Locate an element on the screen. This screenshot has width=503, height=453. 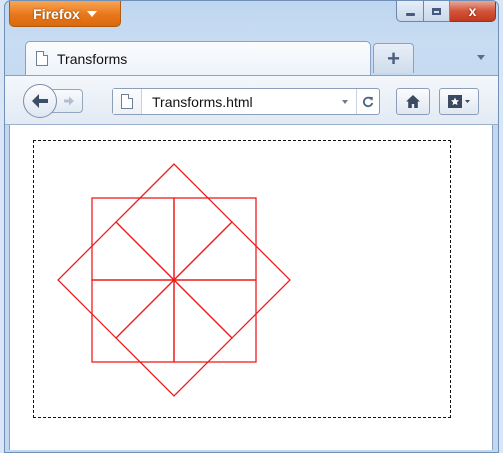
arrow-right-icon is located at coordinates (69, 101).